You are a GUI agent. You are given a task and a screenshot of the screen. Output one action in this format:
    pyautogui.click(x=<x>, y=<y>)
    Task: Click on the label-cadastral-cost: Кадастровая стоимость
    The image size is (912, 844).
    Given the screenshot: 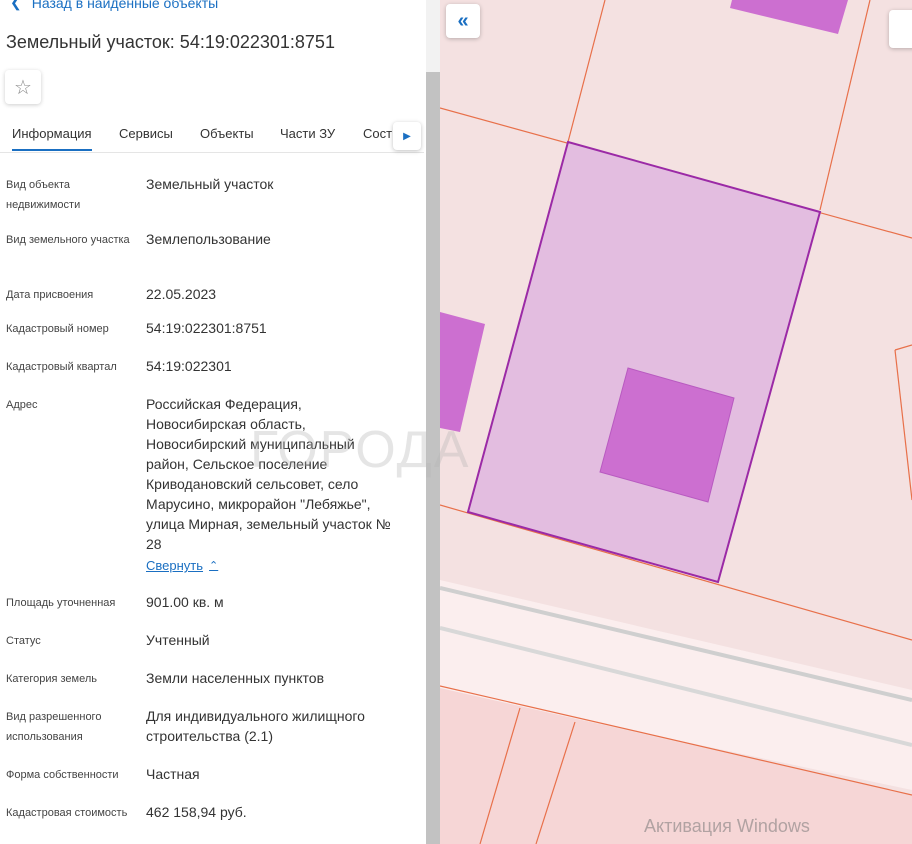 What is the action you would take?
    pyautogui.click(x=67, y=813)
    